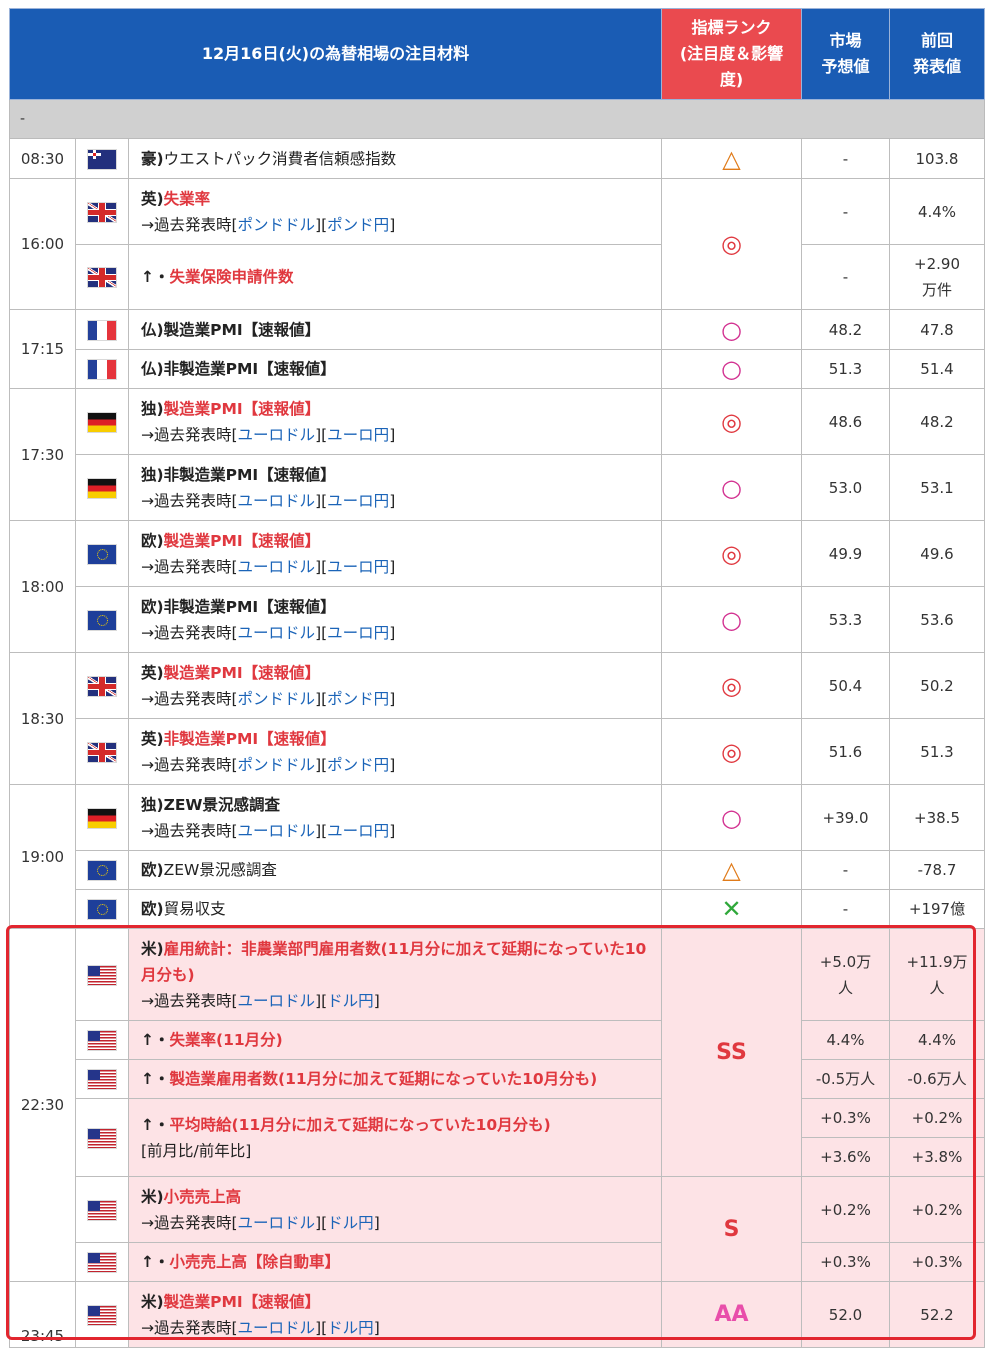  What do you see at coordinates (395, 1137) in the screenshot?
I see `indicator-name: ↑・平均時給(11月分に加えて延期になっていた10月分も) [前月比/前年比]` at bounding box center [395, 1137].